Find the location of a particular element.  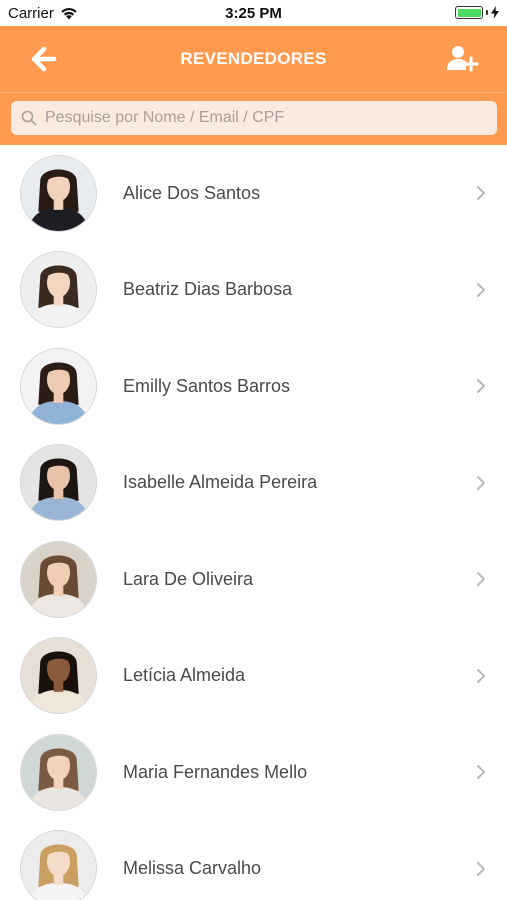

status-bar: Carrier 3:25 PM is located at coordinates (253, 13).